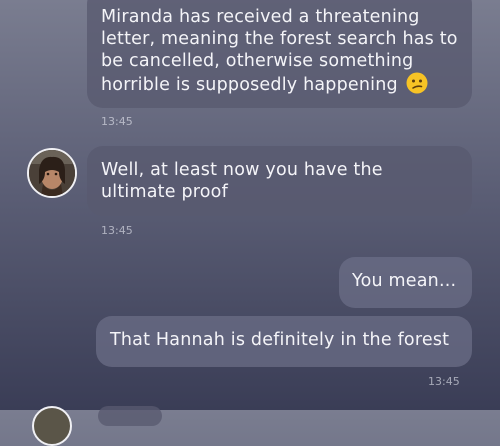 The width and height of the screenshot is (500, 446). Describe the element at coordinates (280, 340) in the screenshot. I see `message-text: That Hannah is definitely in the forest` at that location.